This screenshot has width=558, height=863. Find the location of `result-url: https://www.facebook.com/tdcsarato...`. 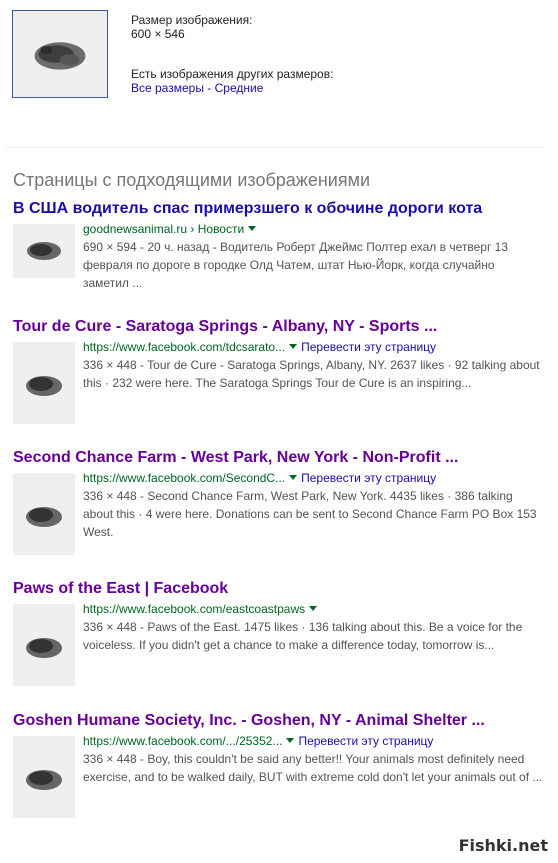

result-url: https://www.facebook.com/tdcsarato... is located at coordinates (184, 347).